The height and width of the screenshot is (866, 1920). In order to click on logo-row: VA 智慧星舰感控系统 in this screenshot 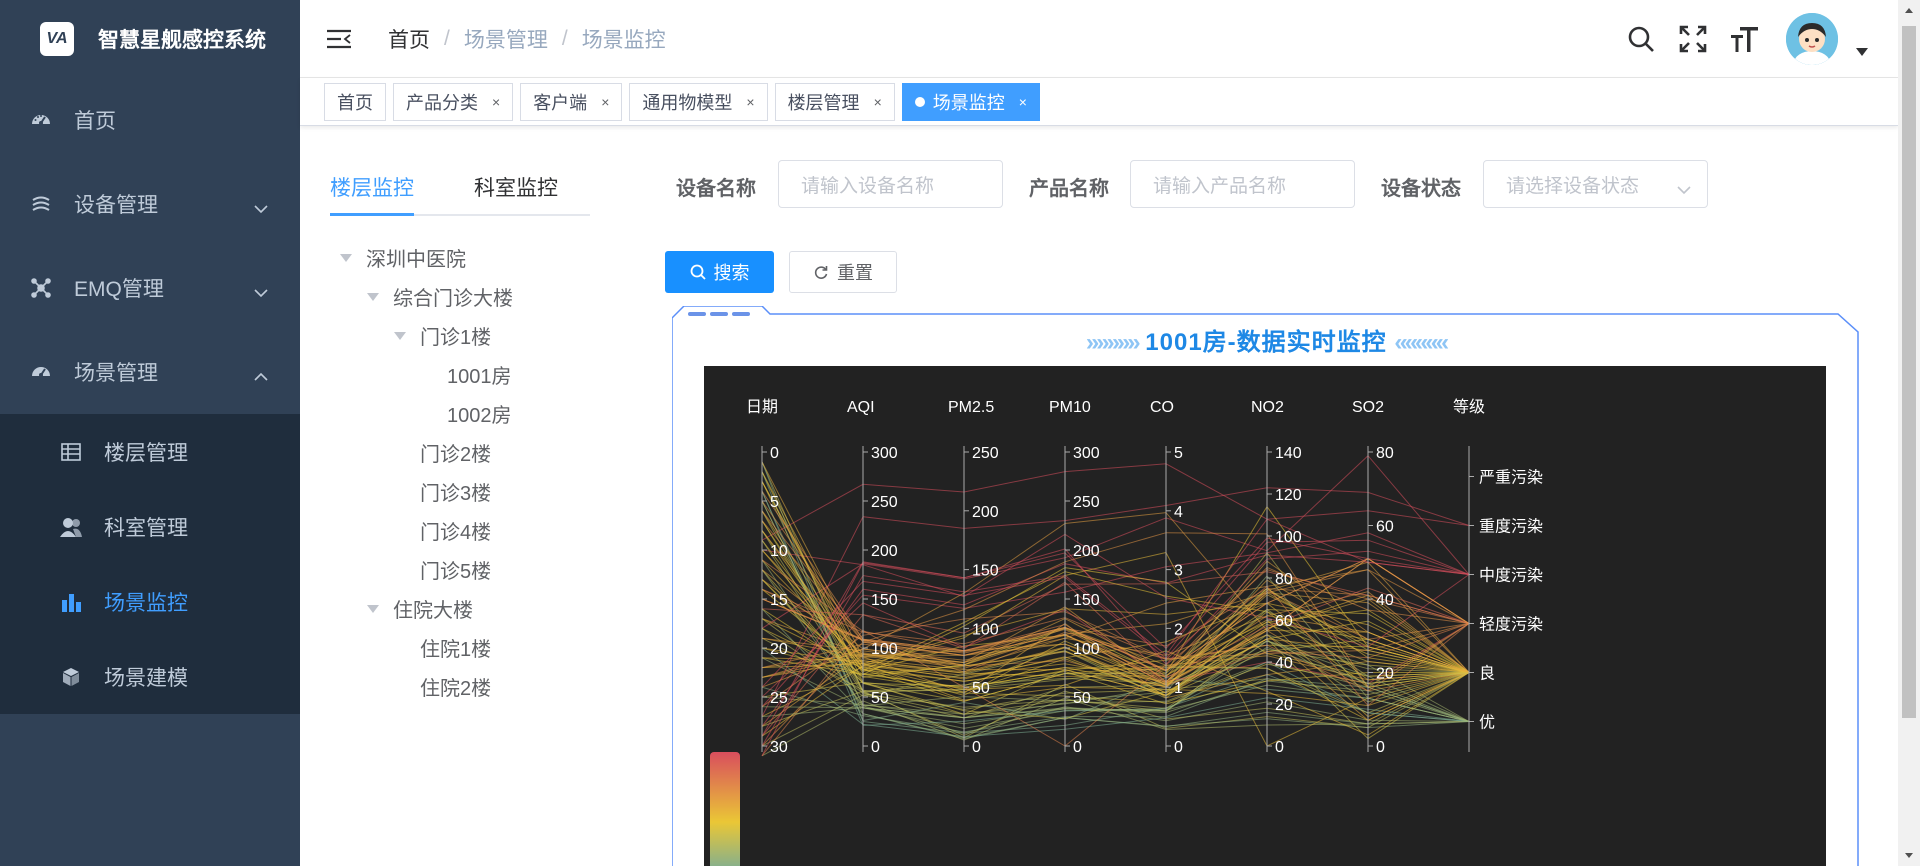, I will do `click(150, 39)`.